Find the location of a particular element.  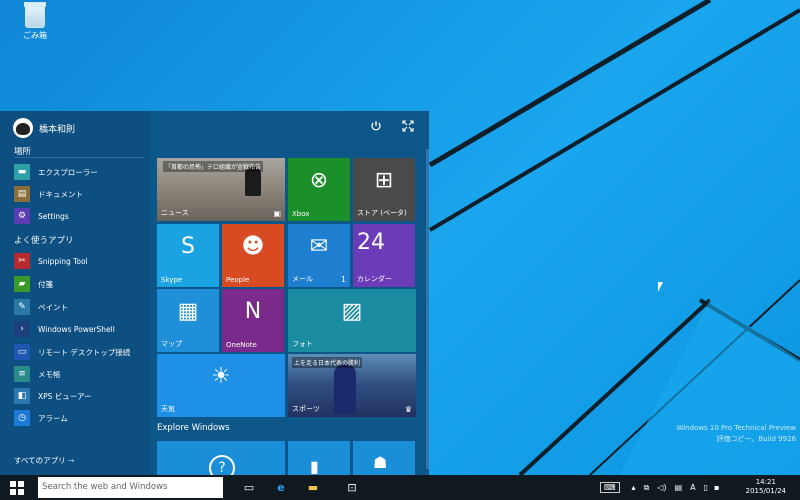

tile-xbox: ⊗ Xbox is located at coordinates (319, 189).